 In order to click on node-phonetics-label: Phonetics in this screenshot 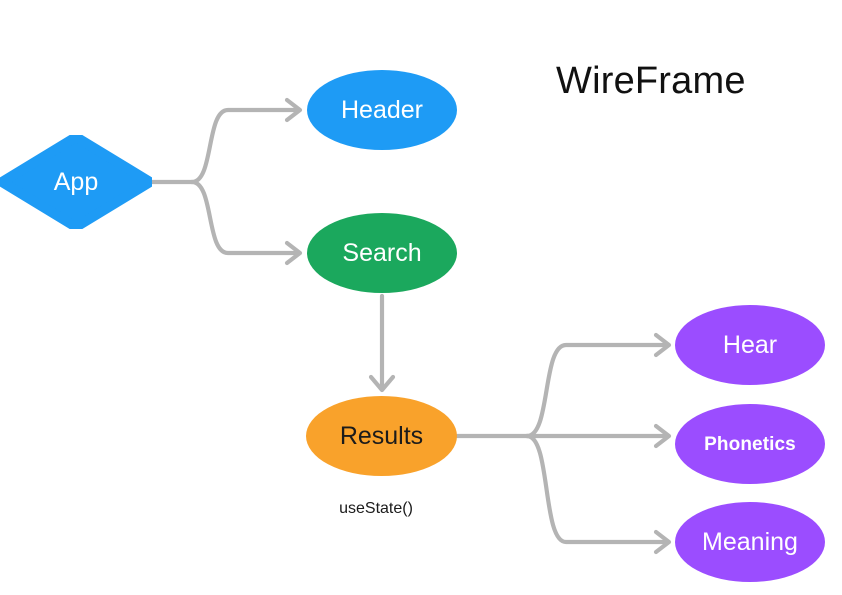, I will do `click(750, 444)`.